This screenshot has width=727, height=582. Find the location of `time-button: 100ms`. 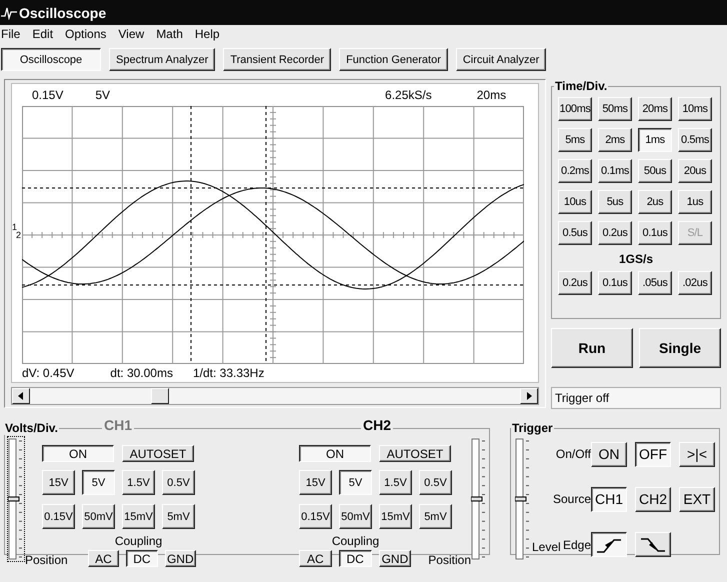

time-button: 100ms is located at coordinates (575, 109).